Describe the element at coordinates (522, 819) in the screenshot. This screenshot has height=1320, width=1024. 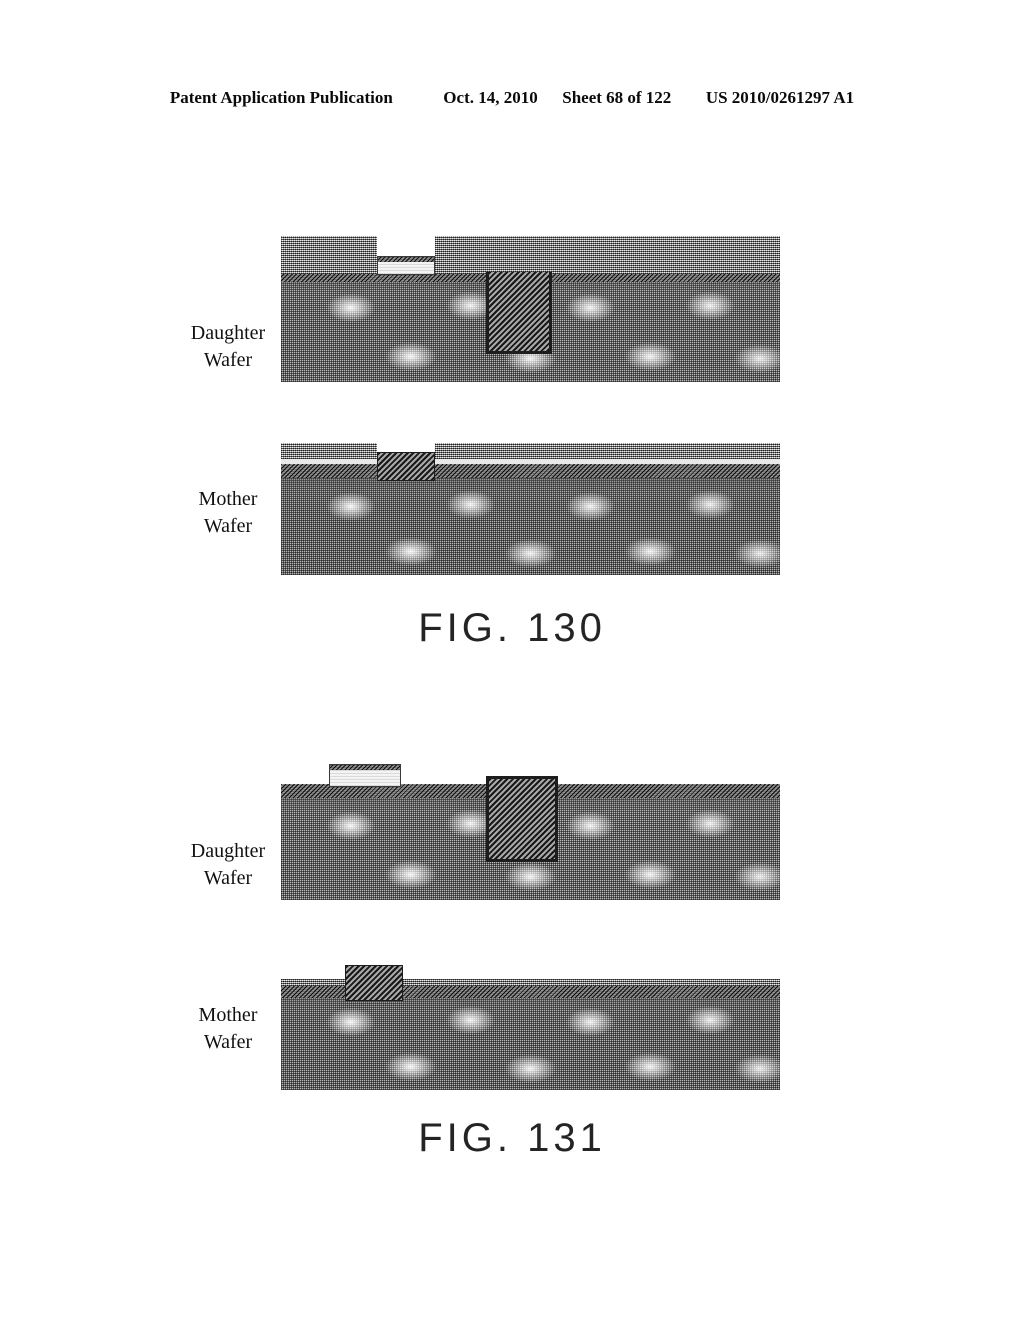
I see `protruding-trench-fill` at that location.